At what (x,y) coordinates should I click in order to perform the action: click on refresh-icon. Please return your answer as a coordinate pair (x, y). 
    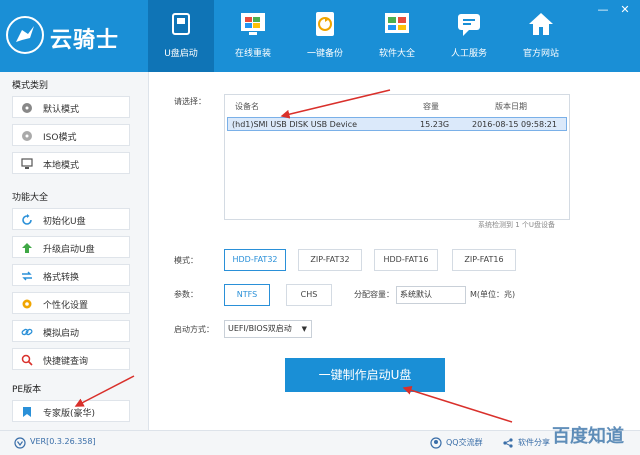
    Looking at the image, I should click on (27, 219).